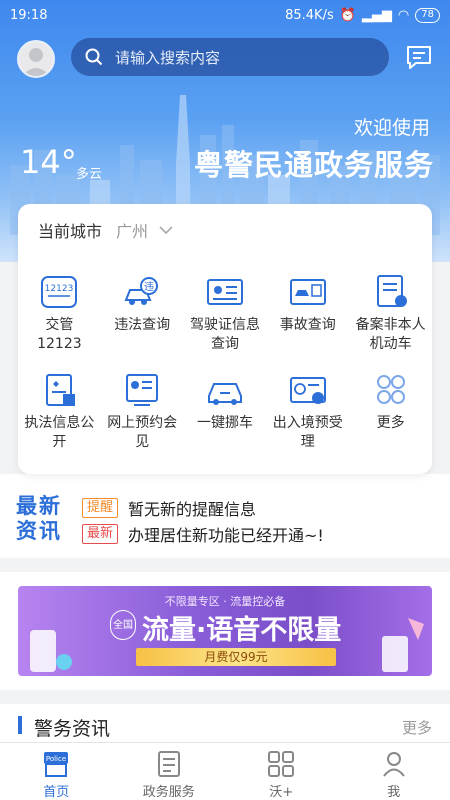 The height and width of the screenshot is (800, 450). Describe the element at coordinates (391, 291) in the screenshot. I see `vehicle-record-icon` at that location.